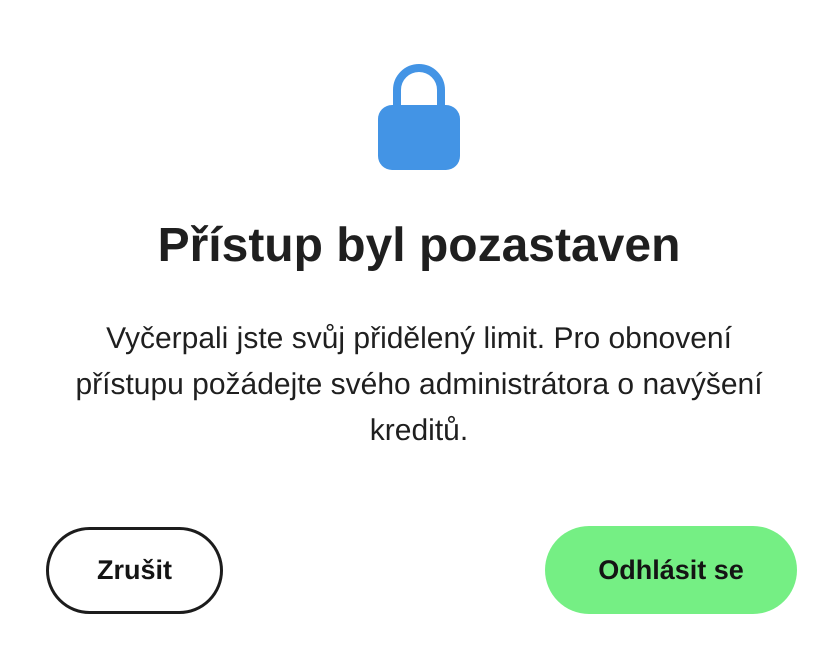 This screenshot has height=654, width=838. What do you see at coordinates (134, 570) in the screenshot?
I see `cancel-button: Zrušit` at bounding box center [134, 570].